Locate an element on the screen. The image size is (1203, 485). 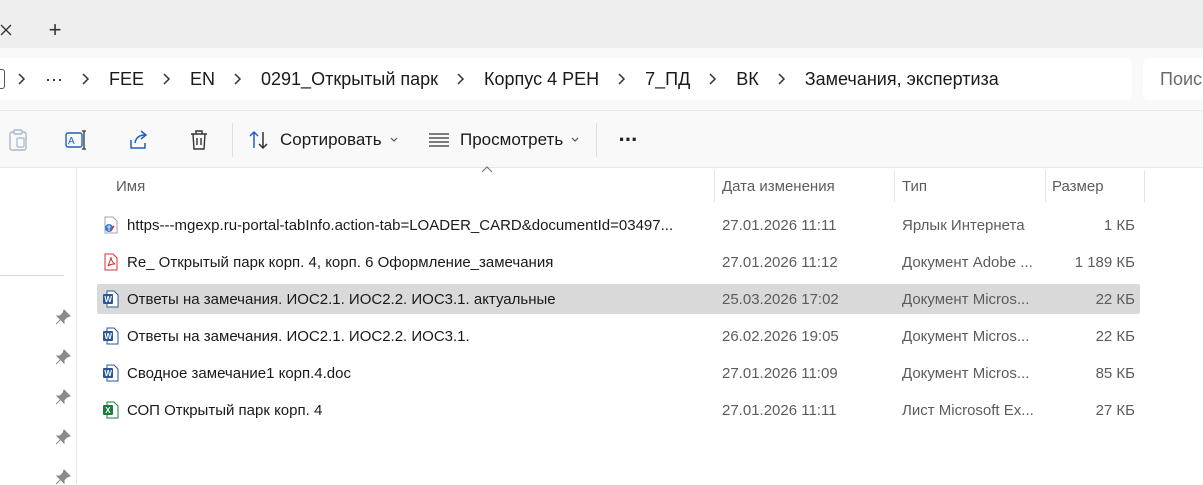
close-tab-icon is located at coordinates (8, 30).